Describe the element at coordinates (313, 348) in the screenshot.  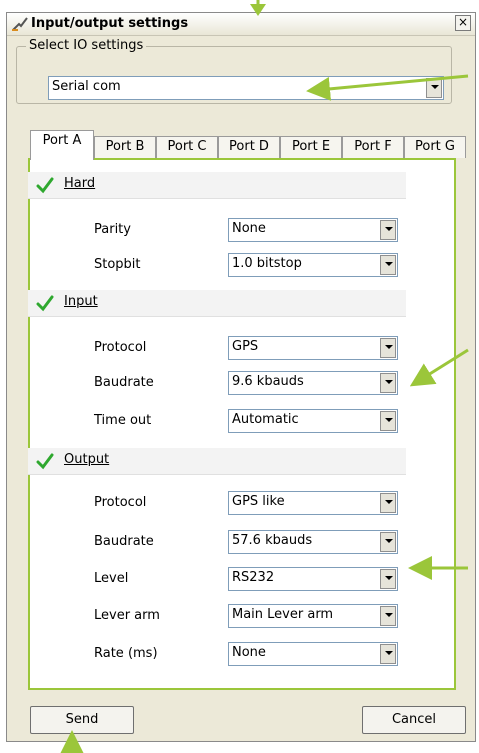
I see `input-protocol-select: GPS` at that location.